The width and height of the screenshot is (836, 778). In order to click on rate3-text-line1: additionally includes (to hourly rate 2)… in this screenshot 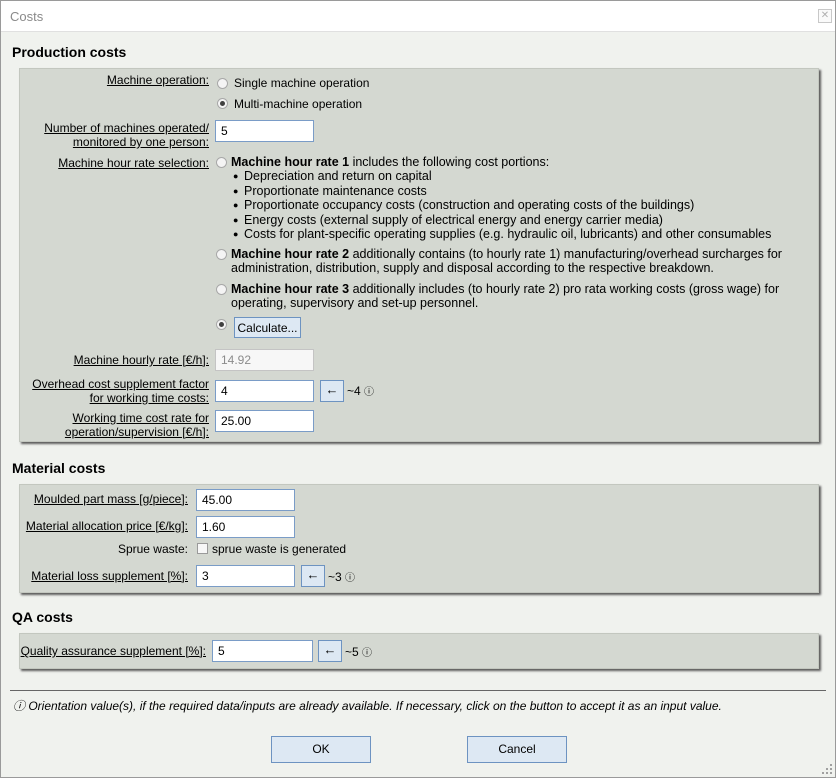, I will do `click(564, 289)`.